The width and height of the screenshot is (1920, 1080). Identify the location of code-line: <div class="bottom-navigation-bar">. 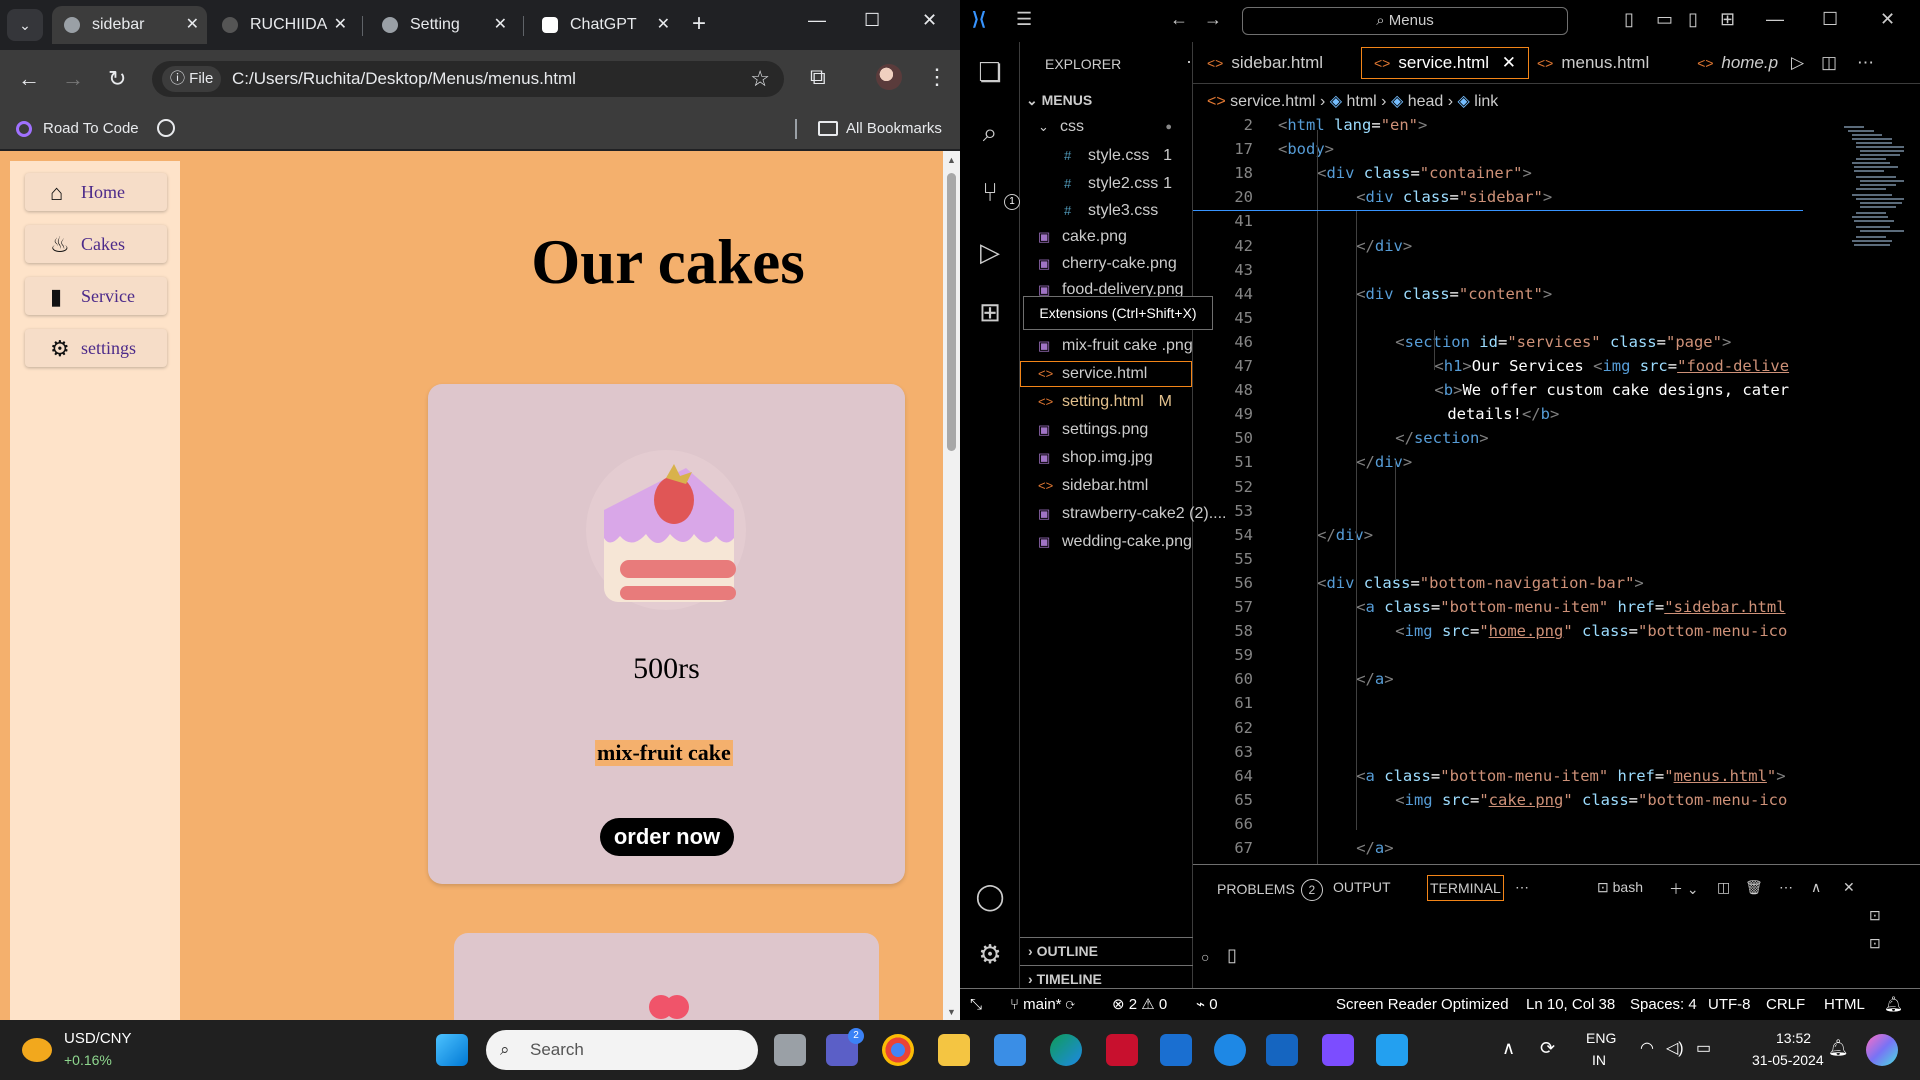
(1480, 583).